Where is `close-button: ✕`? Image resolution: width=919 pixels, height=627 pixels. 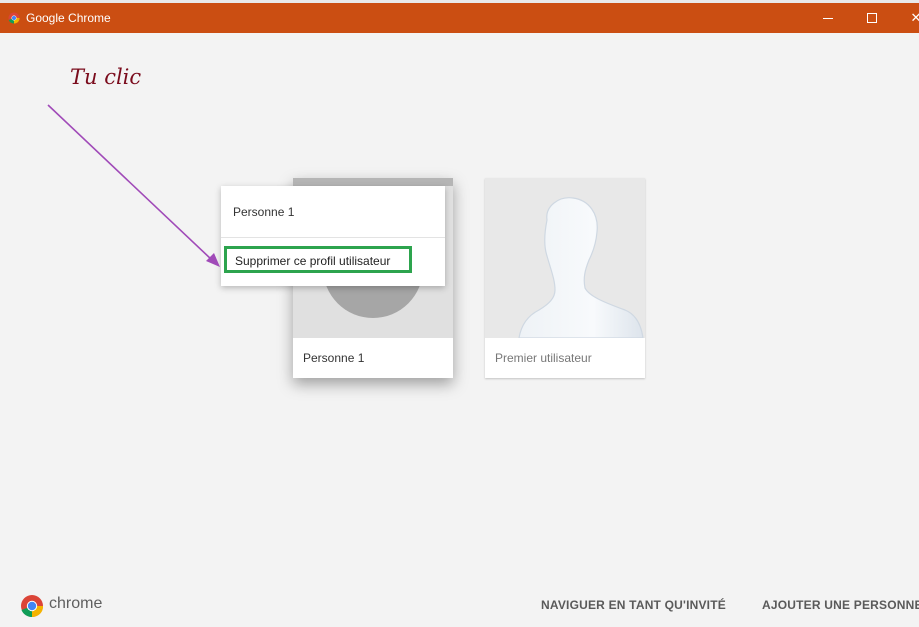
close-button: ✕ is located at coordinates (912, 18).